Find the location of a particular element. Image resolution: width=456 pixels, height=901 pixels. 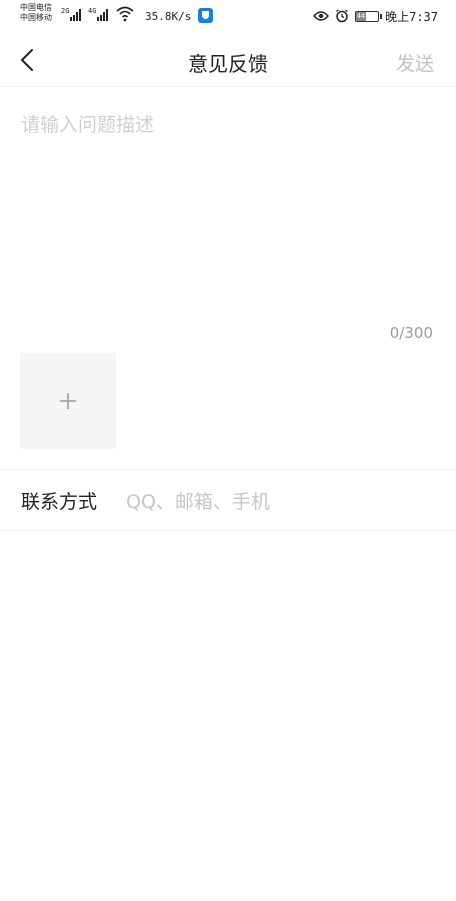

contact-input: QQ、邮箱、手机 is located at coordinates (198, 500).